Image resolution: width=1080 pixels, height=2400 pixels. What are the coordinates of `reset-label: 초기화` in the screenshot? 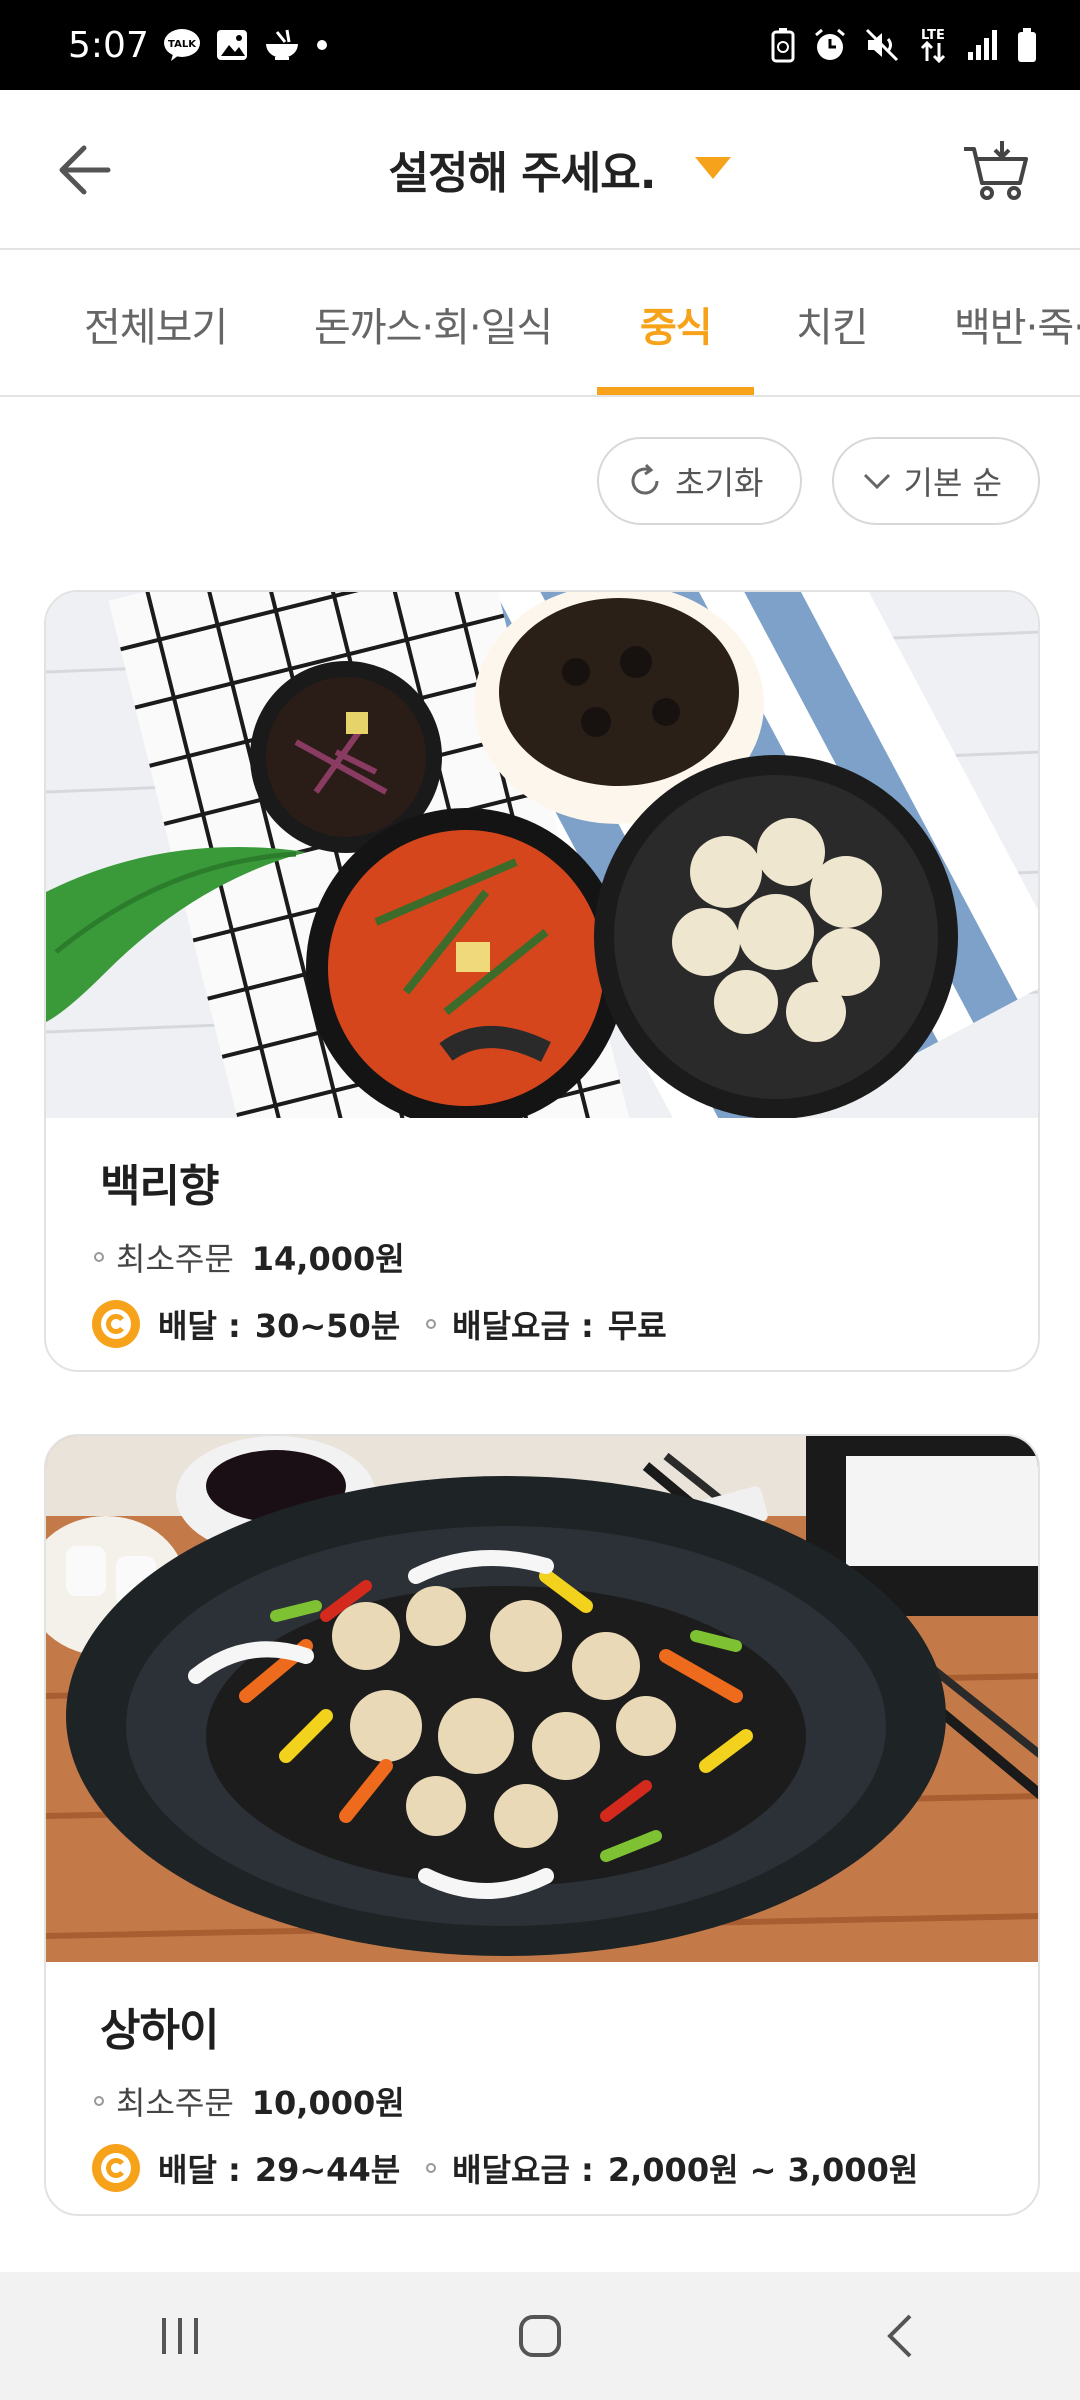 It's located at (719, 483).